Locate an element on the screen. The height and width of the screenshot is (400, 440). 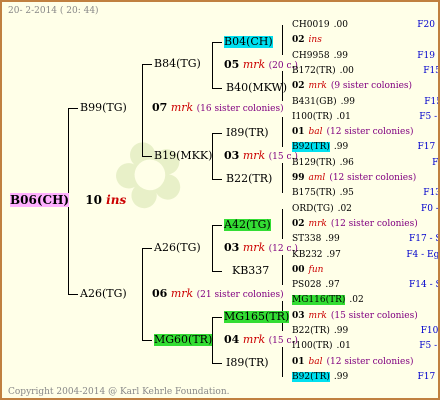
gen-number: 99 is located at coordinates (298, 178).